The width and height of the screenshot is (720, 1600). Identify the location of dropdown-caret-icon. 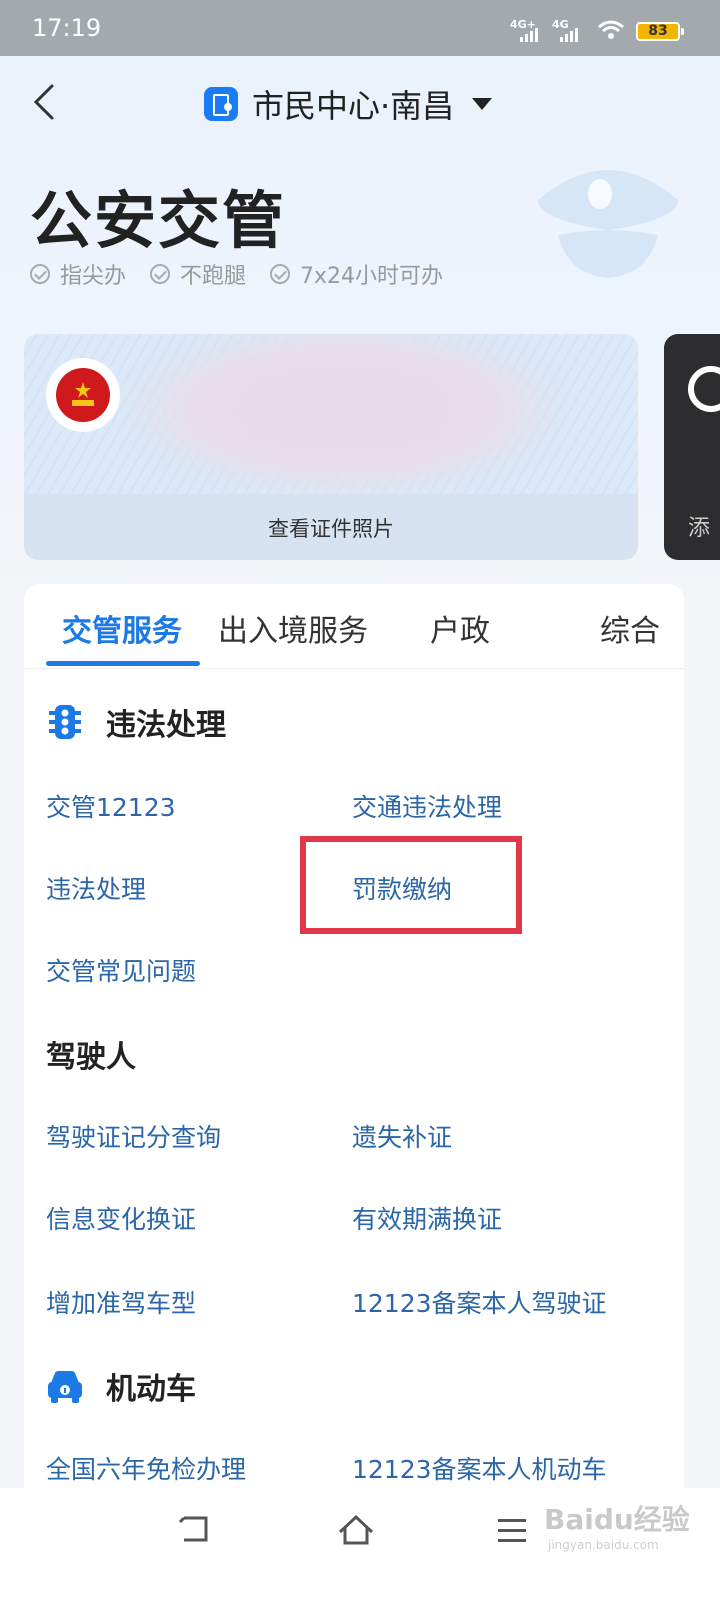
(482, 104).